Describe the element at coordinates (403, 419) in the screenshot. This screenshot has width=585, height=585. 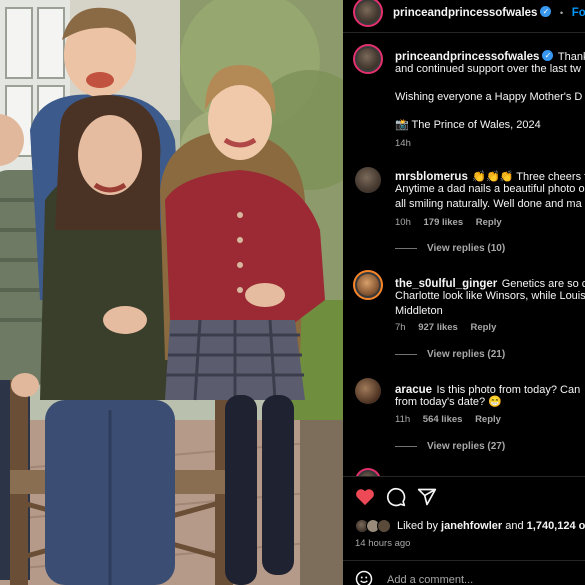
I see `comment-time: 11h` at that location.